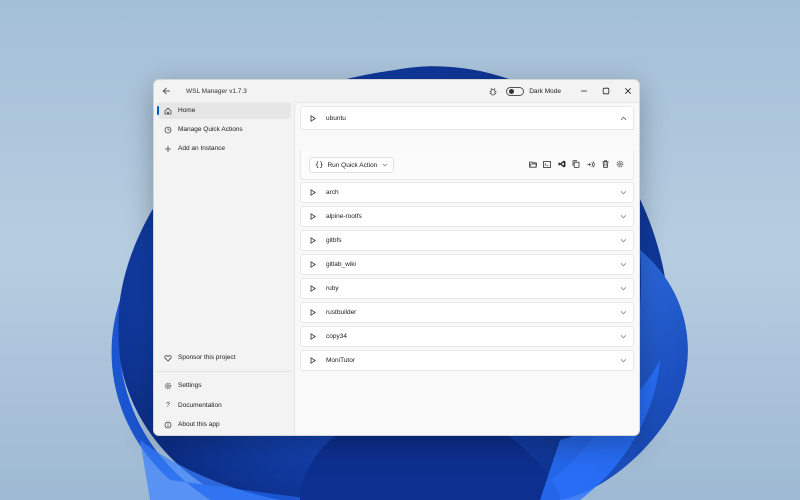  I want to click on question-icon: ?, so click(168, 405).